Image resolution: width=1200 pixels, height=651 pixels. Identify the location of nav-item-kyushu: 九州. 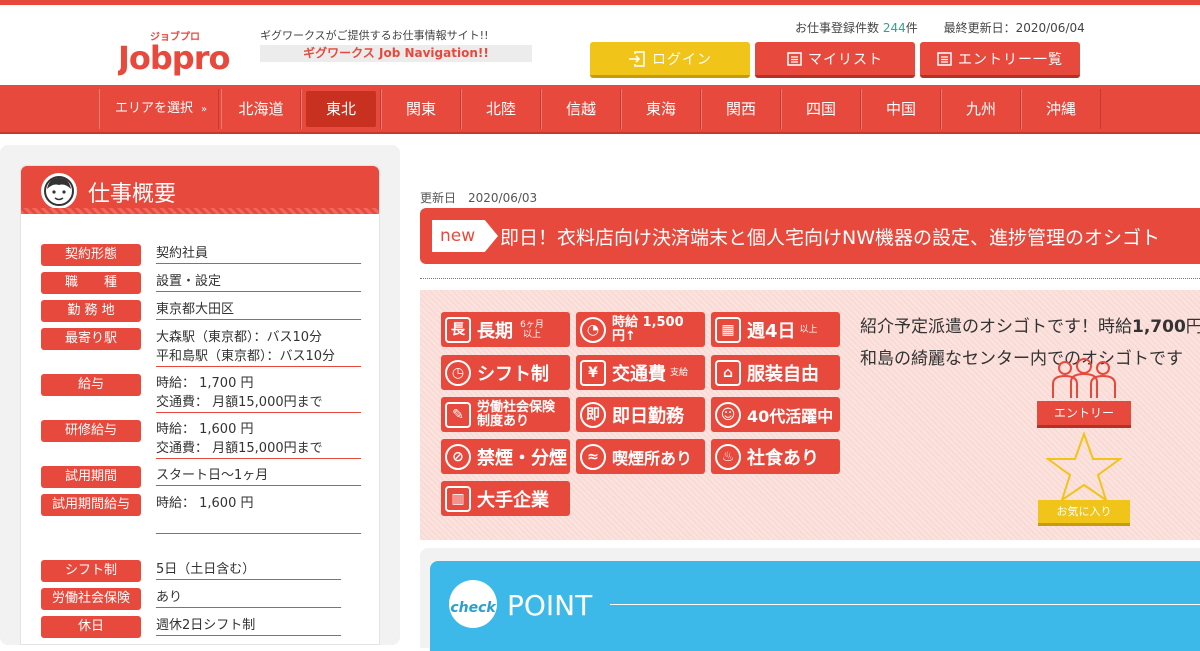
(981, 109).